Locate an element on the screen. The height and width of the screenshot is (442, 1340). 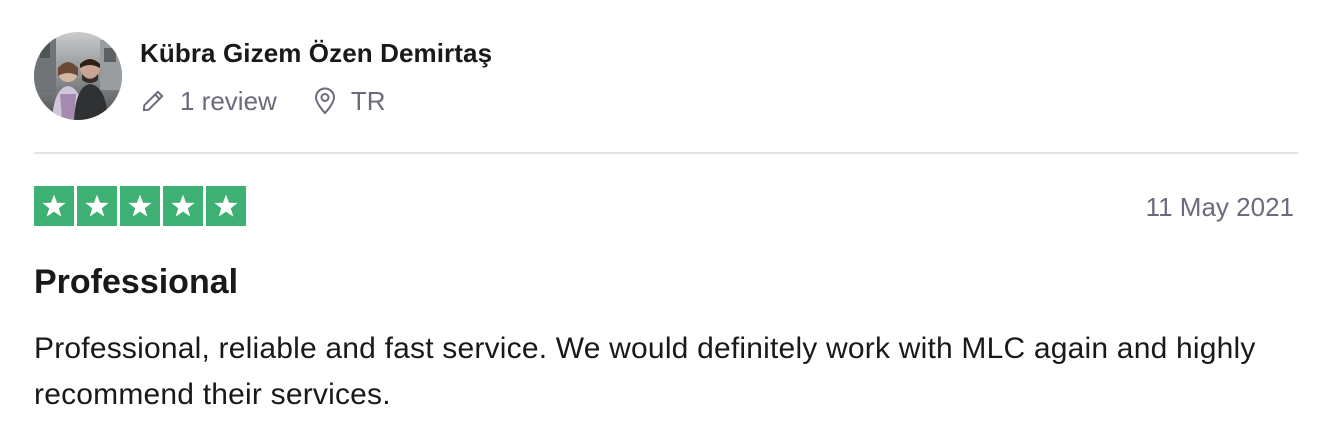
location-pin-icon is located at coordinates (325, 101).